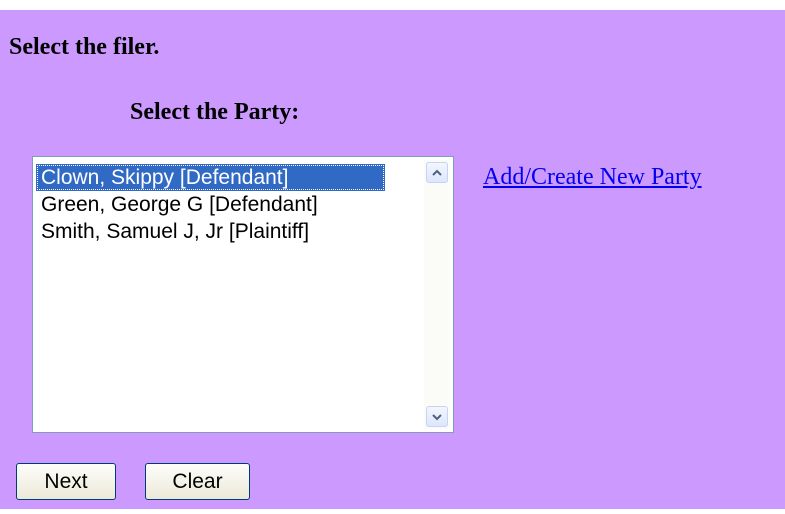 The height and width of the screenshot is (514, 785). What do you see at coordinates (592, 177) in the screenshot?
I see `add-create-party-link: Add/Create New Party` at bounding box center [592, 177].